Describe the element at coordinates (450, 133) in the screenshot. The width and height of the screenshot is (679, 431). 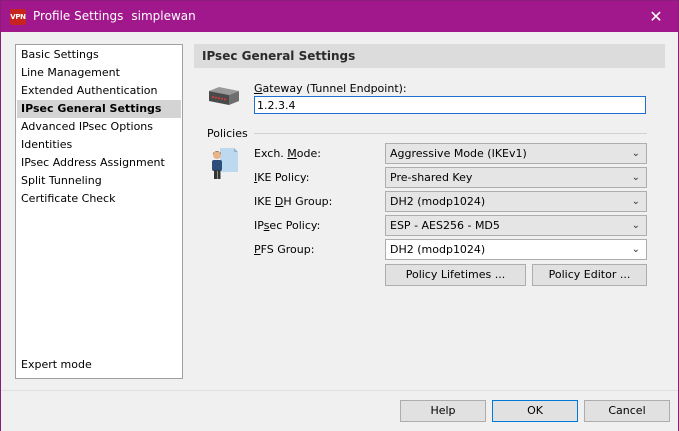
I see `policies-divider` at that location.